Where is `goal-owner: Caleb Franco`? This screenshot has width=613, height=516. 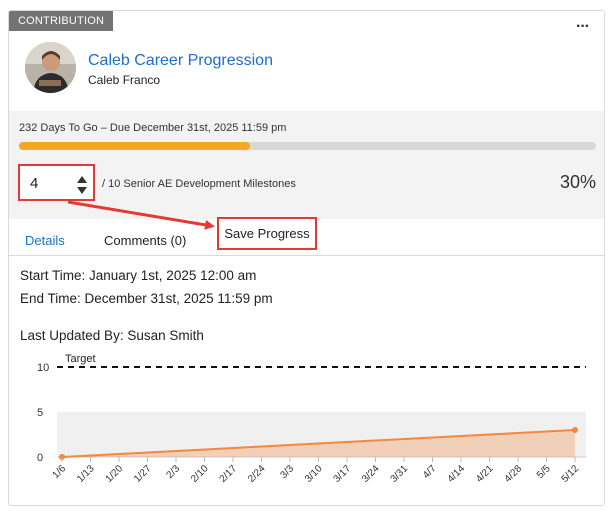
goal-owner: Caleb Franco is located at coordinates (124, 80).